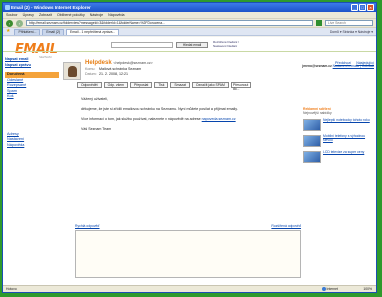 This screenshot has width=382, height=297. What do you see at coordinates (286, 226) in the screenshot?
I see `extended-reply-link: Rozšířená odpověď` at bounding box center [286, 226].